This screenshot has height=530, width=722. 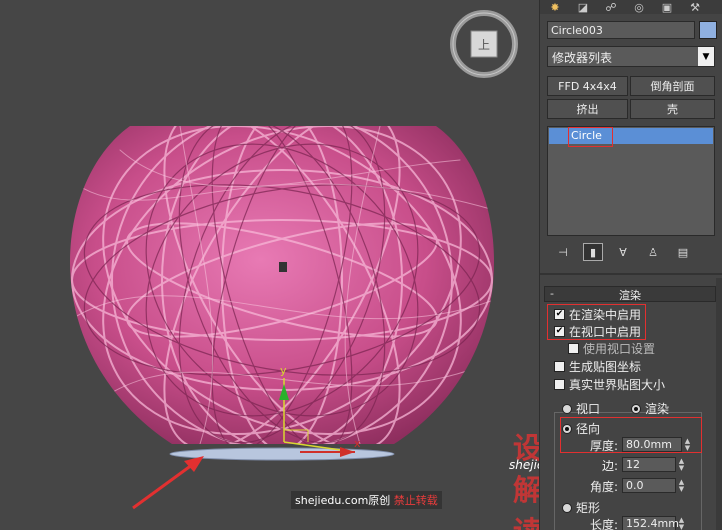 I want to click on footer-watermark-site: shejiedu.com原创, so click(x=343, y=500).